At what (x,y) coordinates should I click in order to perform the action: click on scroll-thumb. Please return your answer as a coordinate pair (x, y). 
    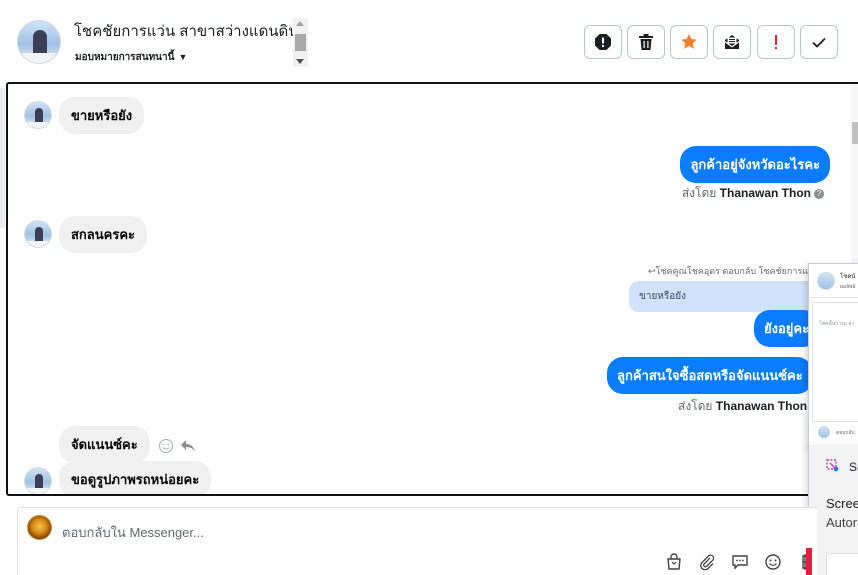
    Looking at the image, I should click on (300, 42).